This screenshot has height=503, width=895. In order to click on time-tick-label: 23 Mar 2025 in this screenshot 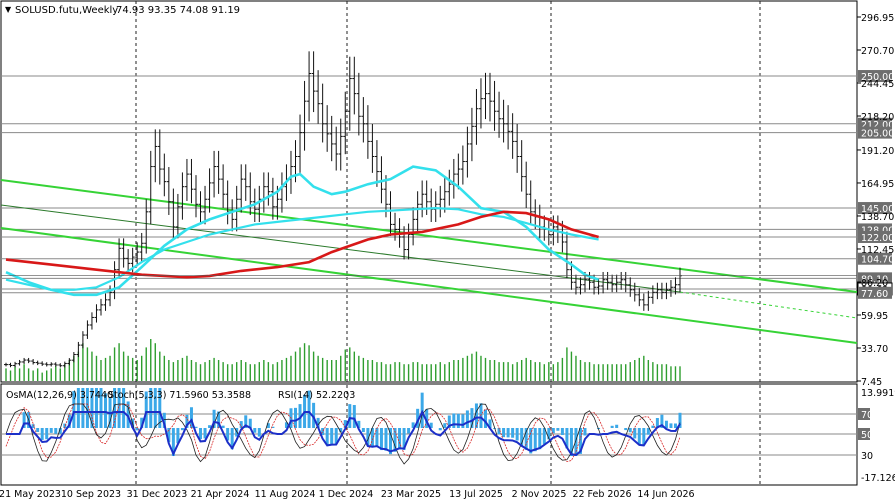, I will do `click(411, 494)`.